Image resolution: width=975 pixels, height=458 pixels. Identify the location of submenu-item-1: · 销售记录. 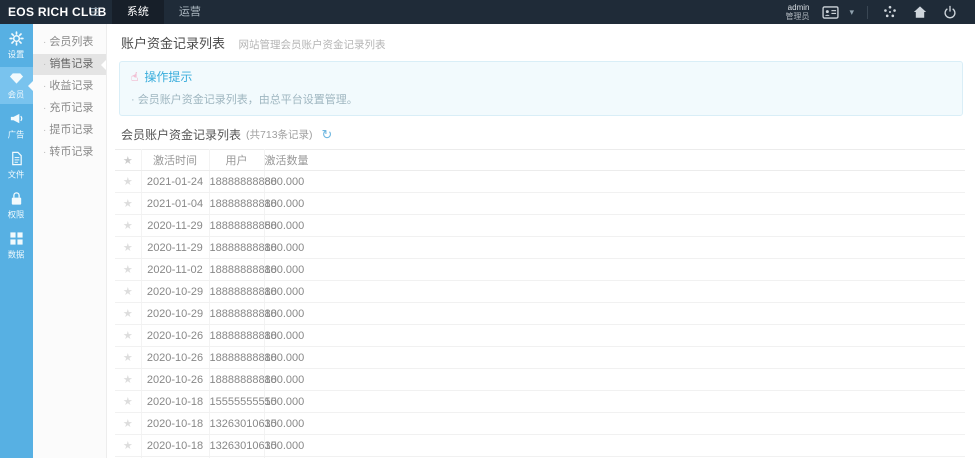
(69, 64).